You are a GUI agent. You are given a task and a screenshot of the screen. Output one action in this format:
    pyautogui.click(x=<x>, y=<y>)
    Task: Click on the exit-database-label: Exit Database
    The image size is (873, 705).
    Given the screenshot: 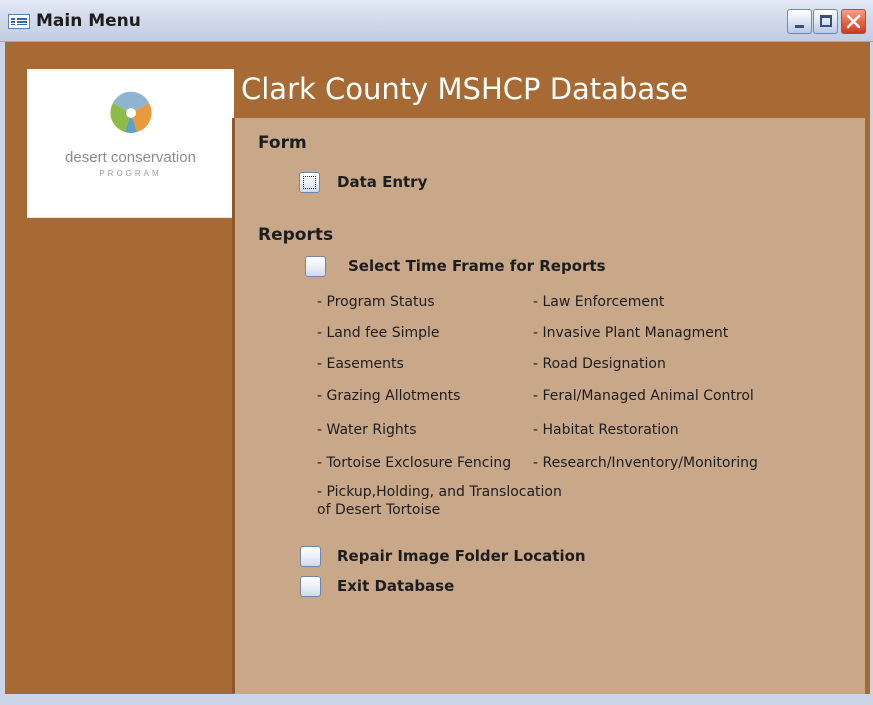 What is the action you would take?
    pyautogui.click(x=395, y=586)
    